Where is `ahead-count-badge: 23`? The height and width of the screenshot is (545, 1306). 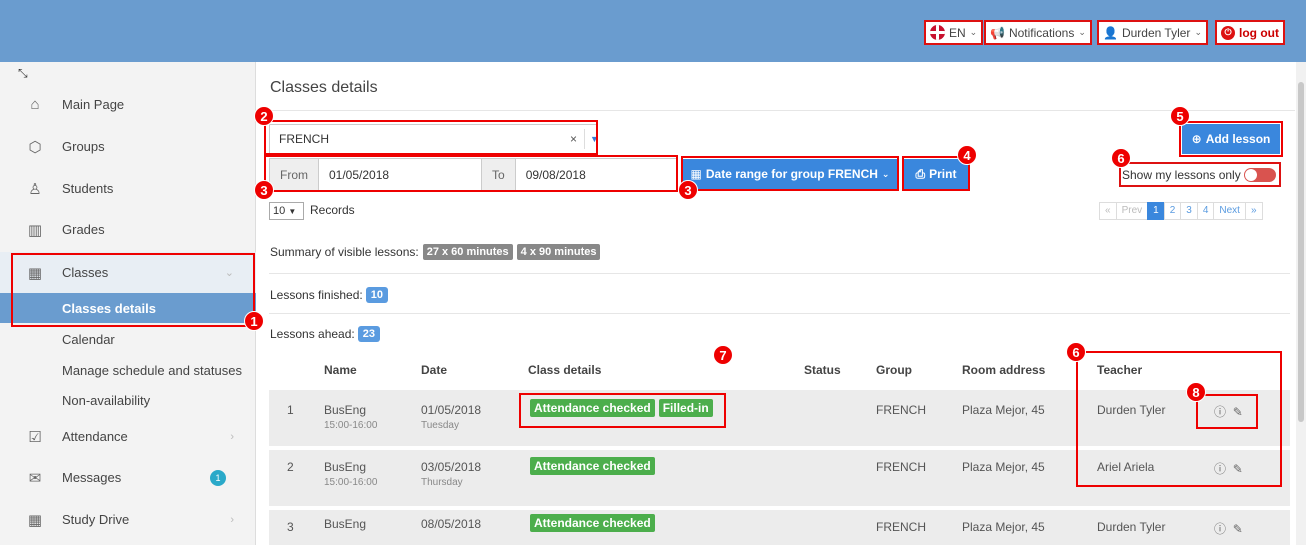
ahead-count-badge: 23 is located at coordinates (368, 334).